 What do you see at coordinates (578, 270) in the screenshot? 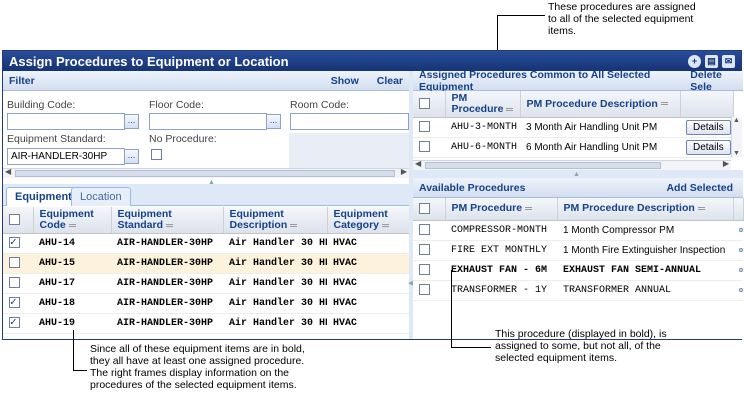
I see `table-row: EXHAUST FAN - 6M EXHAUST FAN SEMI-ANNUAL` at bounding box center [578, 270].